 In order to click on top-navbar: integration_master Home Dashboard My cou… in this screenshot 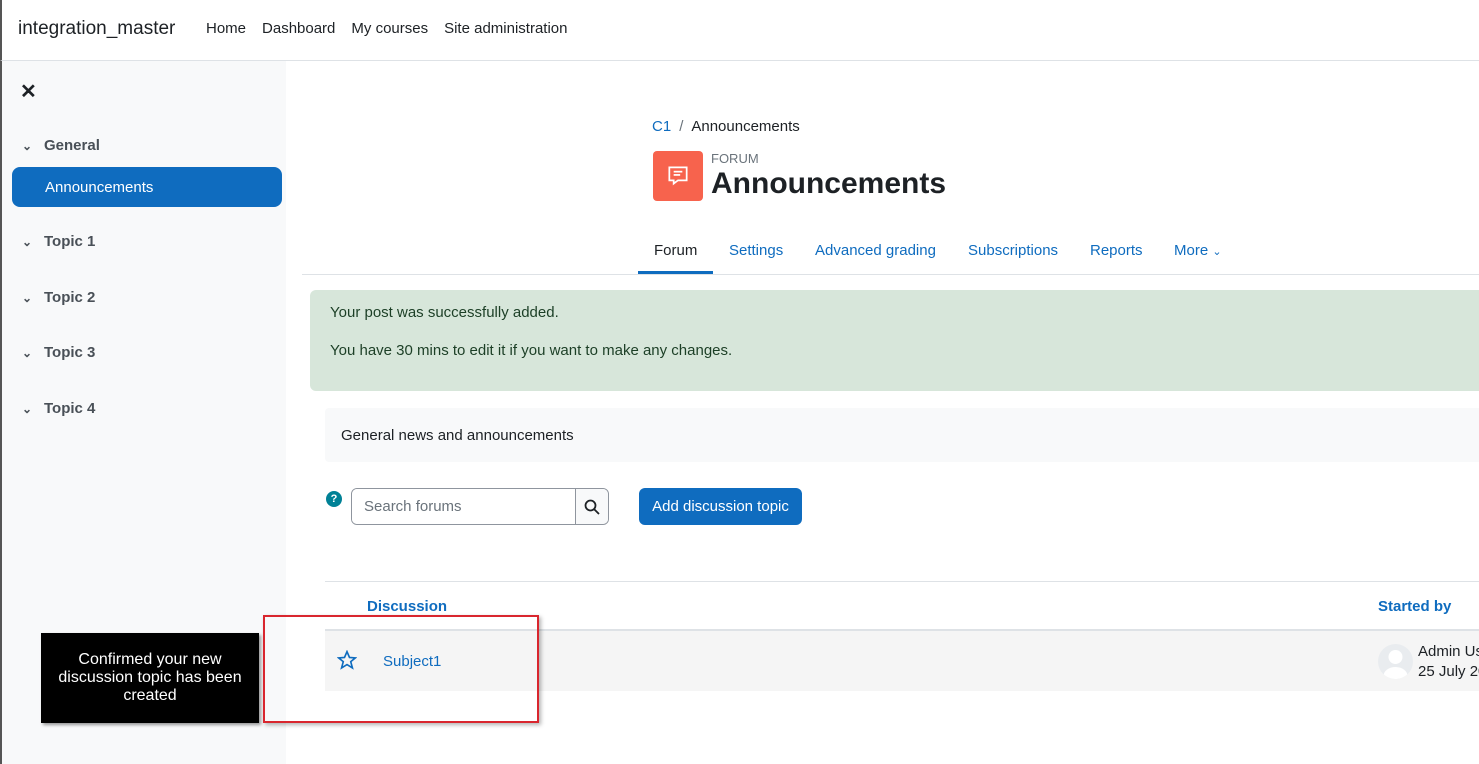, I will do `click(739, 30)`.